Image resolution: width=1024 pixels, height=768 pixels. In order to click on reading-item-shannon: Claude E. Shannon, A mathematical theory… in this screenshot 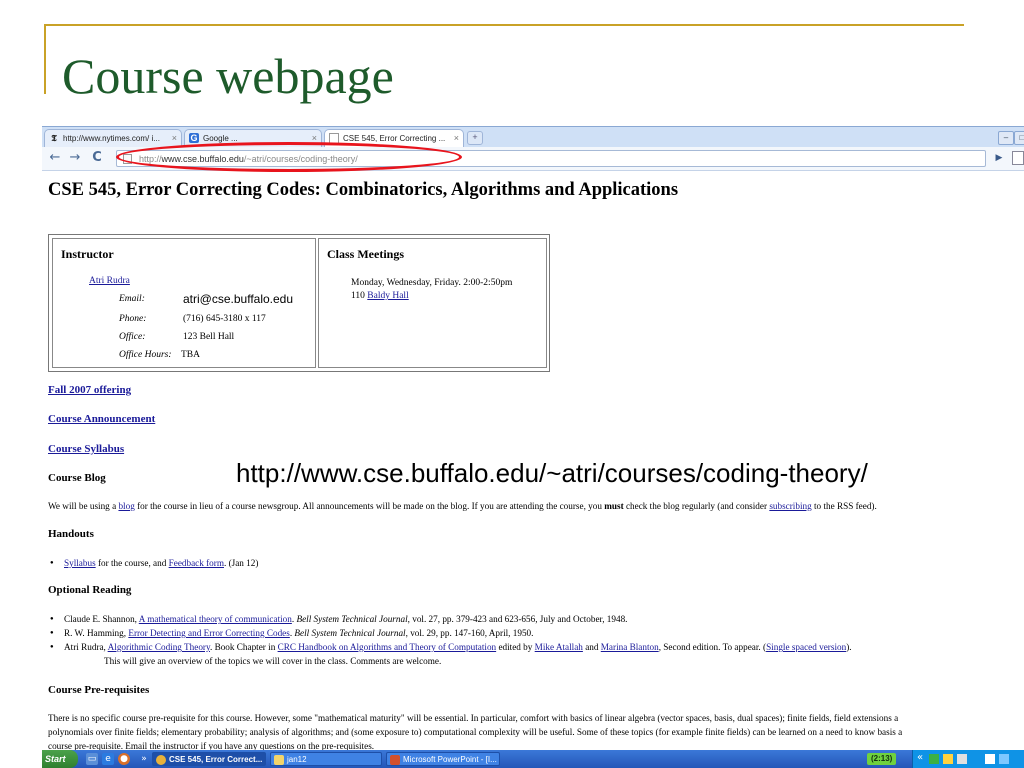, I will do `click(339, 619)`.